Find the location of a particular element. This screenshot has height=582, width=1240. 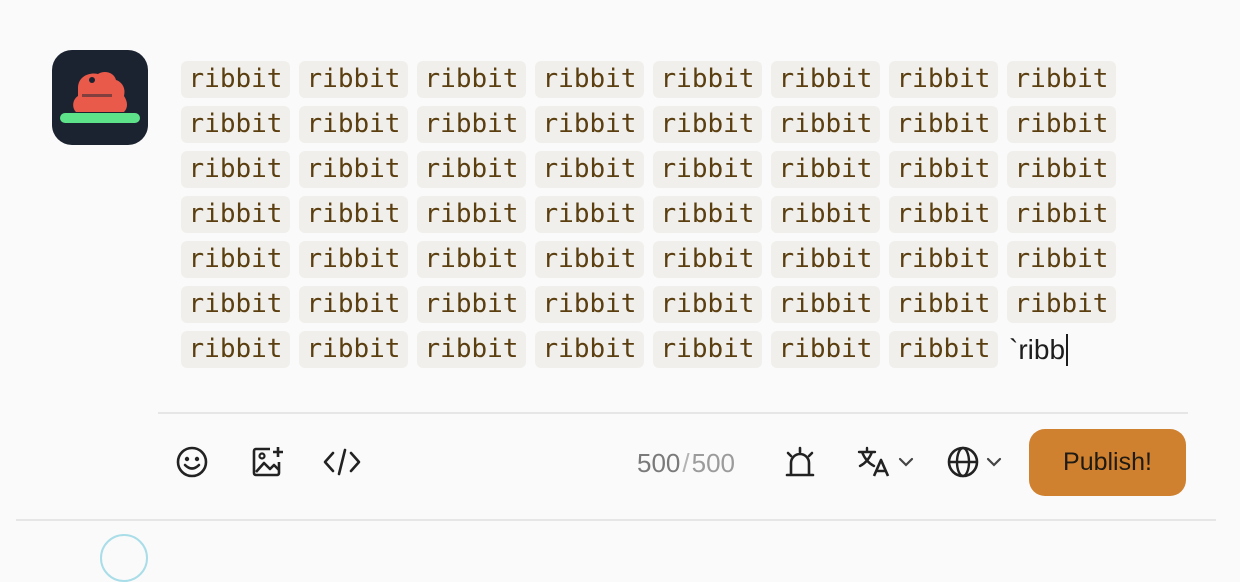

code-icon is located at coordinates (342, 462).